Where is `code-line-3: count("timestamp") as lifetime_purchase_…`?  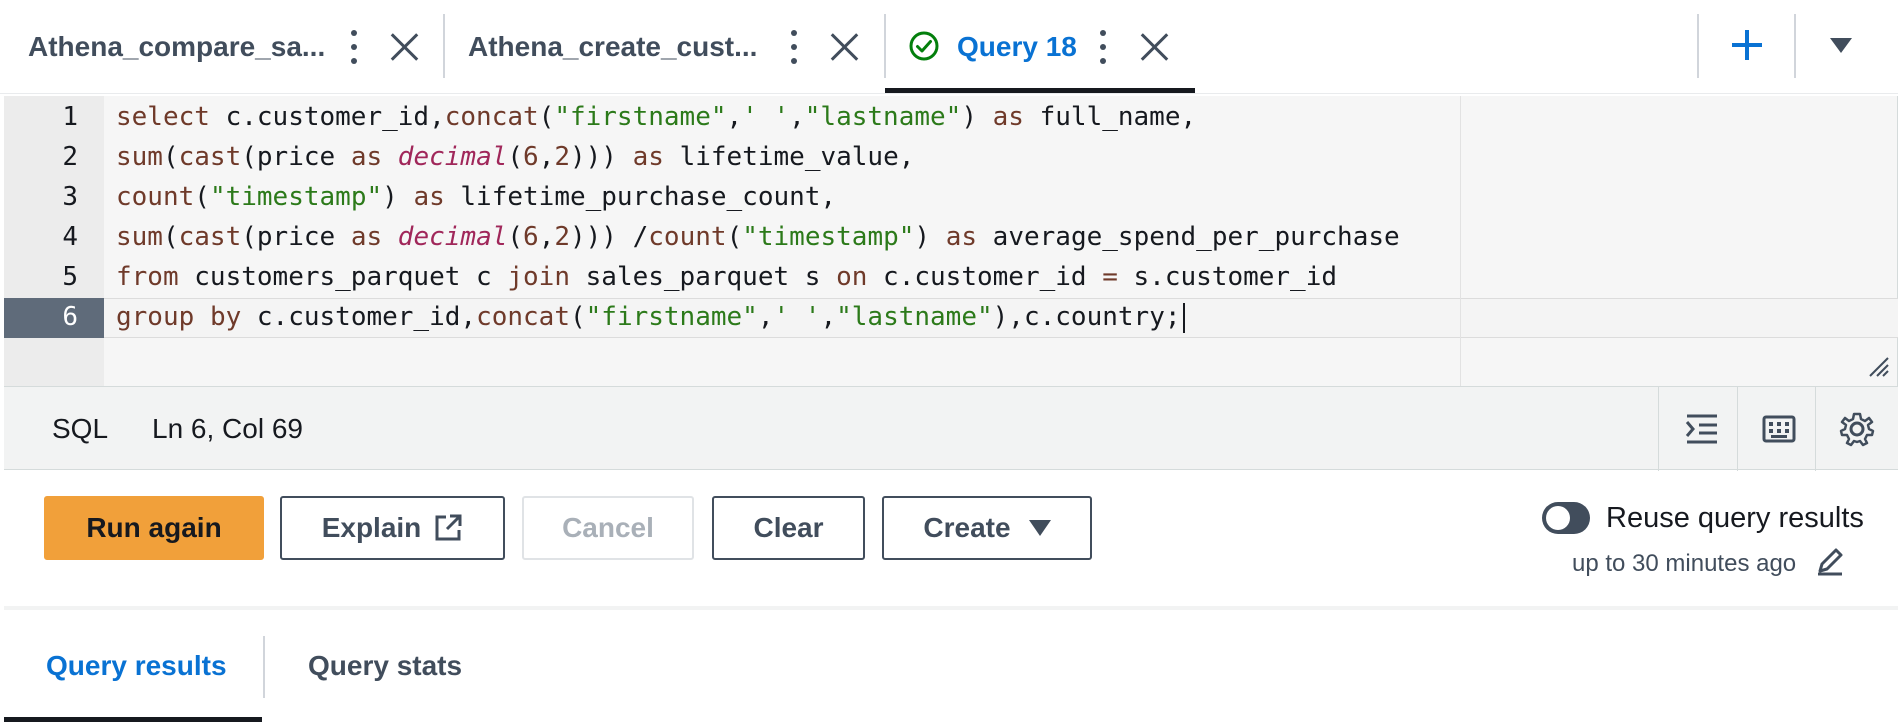 code-line-3: count("timestamp") as lifetime_purchase_… is located at coordinates (476, 197).